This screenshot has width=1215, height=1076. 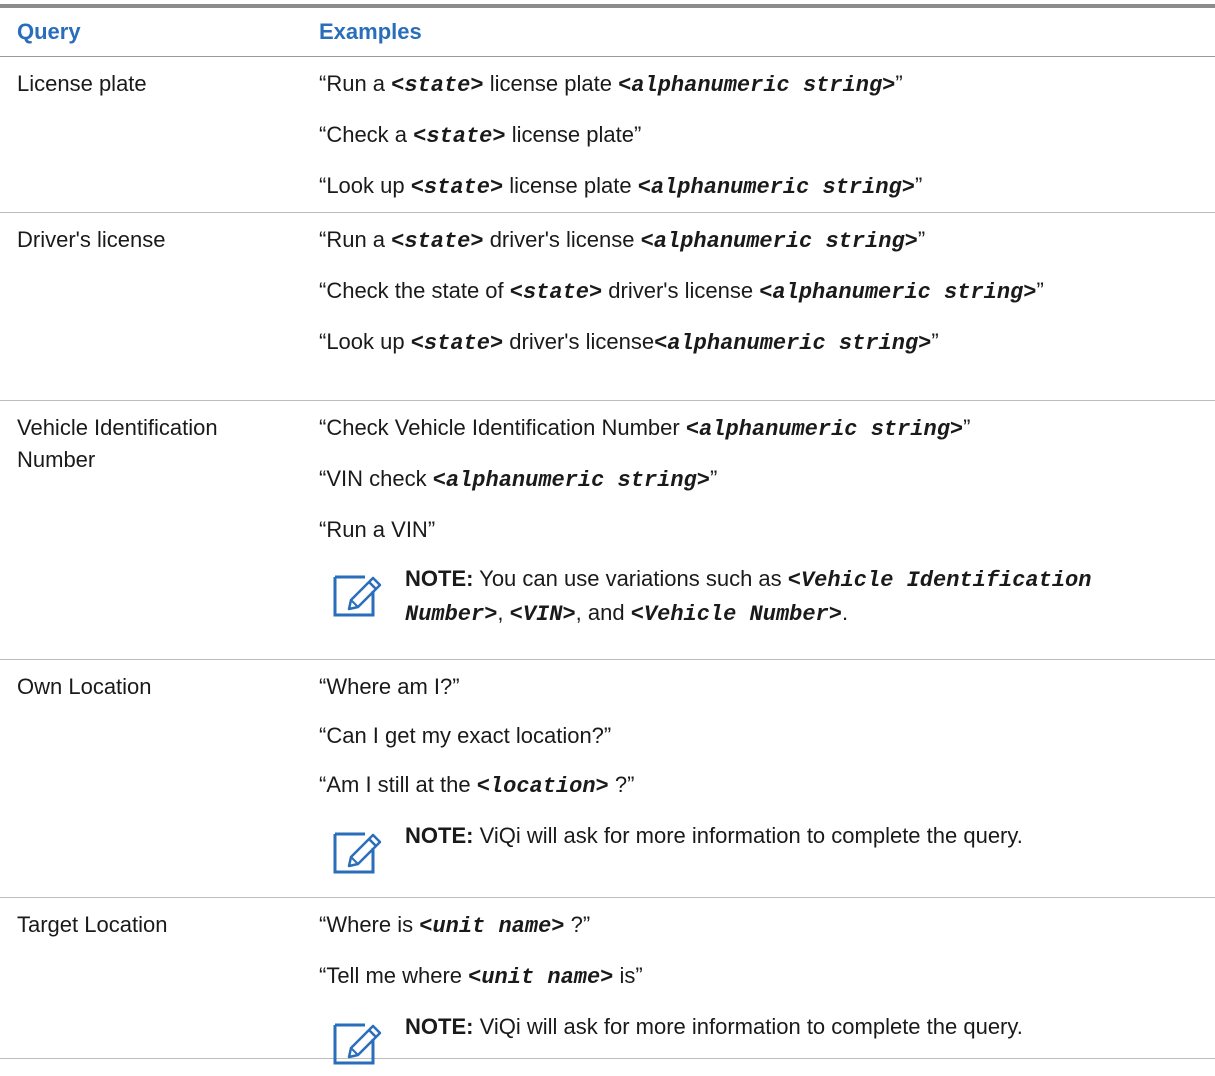 I want to click on example-line: “Can I get my exact location?”, so click(x=767, y=736).